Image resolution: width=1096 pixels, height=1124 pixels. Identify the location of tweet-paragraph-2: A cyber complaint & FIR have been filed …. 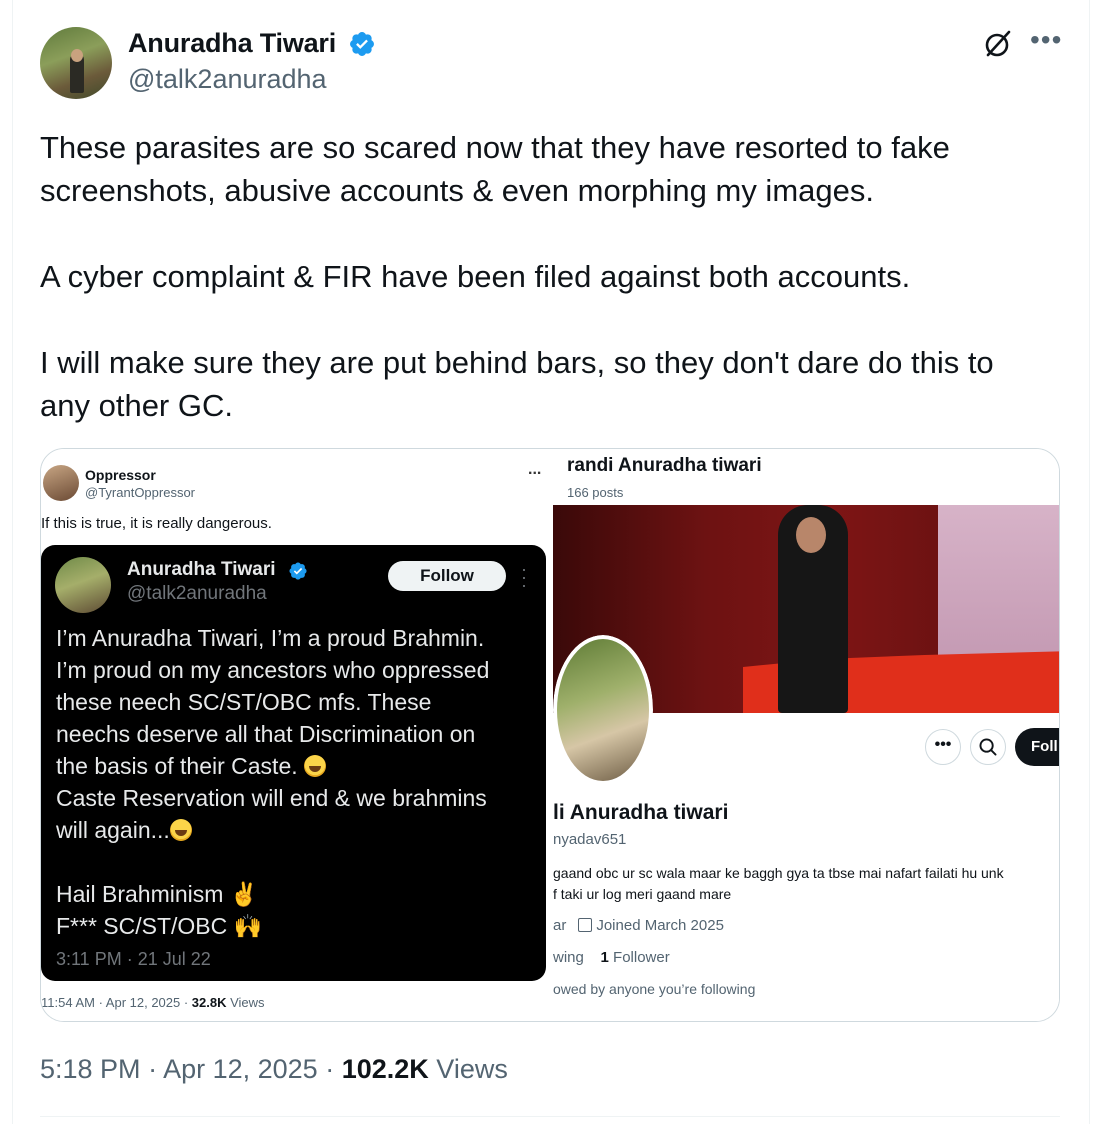
(475, 276).